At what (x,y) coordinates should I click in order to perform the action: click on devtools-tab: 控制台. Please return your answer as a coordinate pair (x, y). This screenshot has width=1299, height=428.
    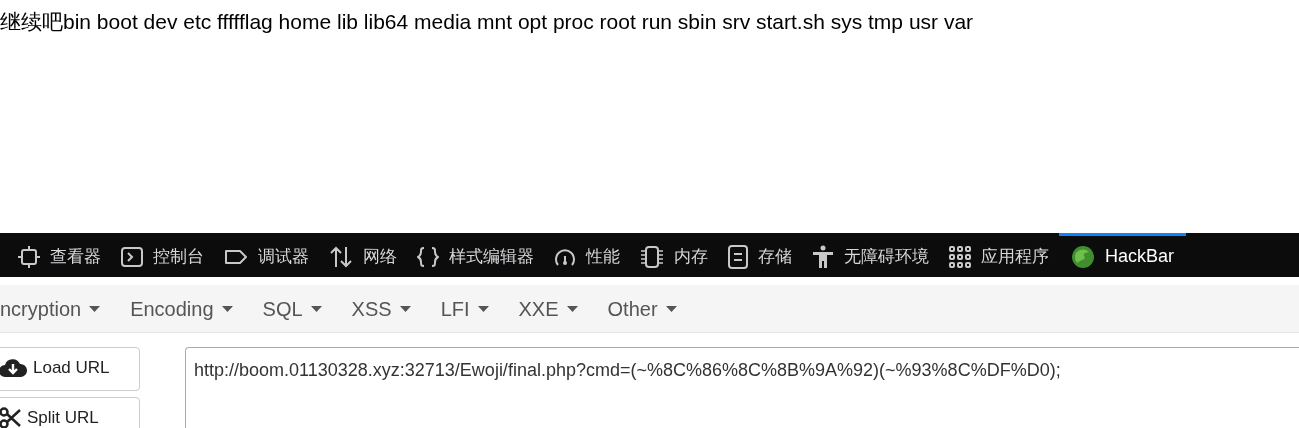
    Looking at the image, I should click on (162, 255).